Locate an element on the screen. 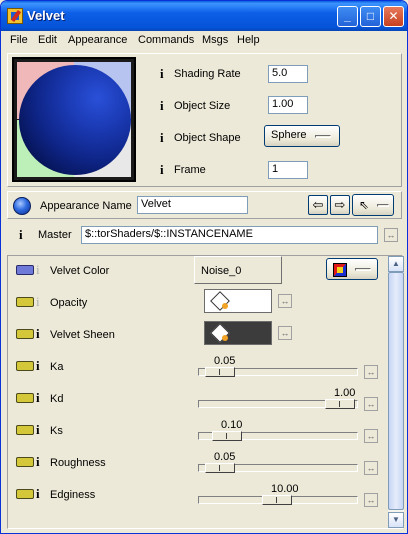 The height and width of the screenshot is (534, 408). sheen-swatch is located at coordinates (238, 333).